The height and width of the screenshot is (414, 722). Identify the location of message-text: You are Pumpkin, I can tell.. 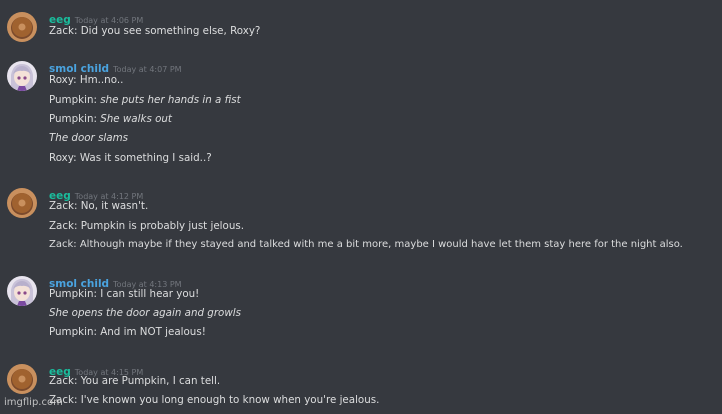
(150, 381).